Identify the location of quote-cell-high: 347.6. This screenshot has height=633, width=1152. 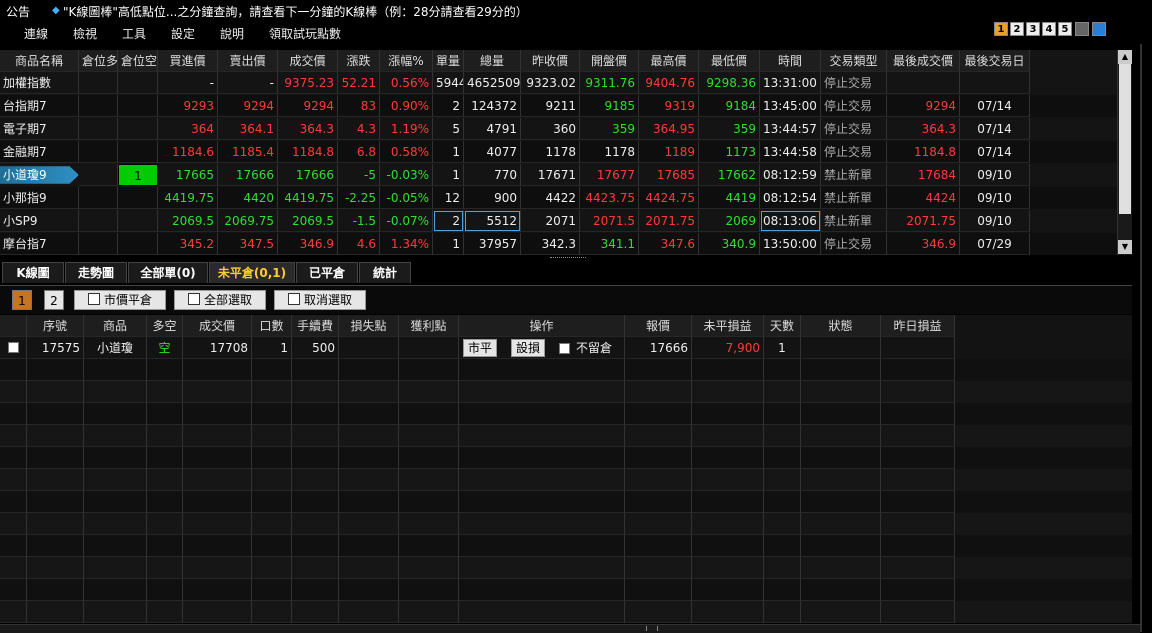
(669, 244).